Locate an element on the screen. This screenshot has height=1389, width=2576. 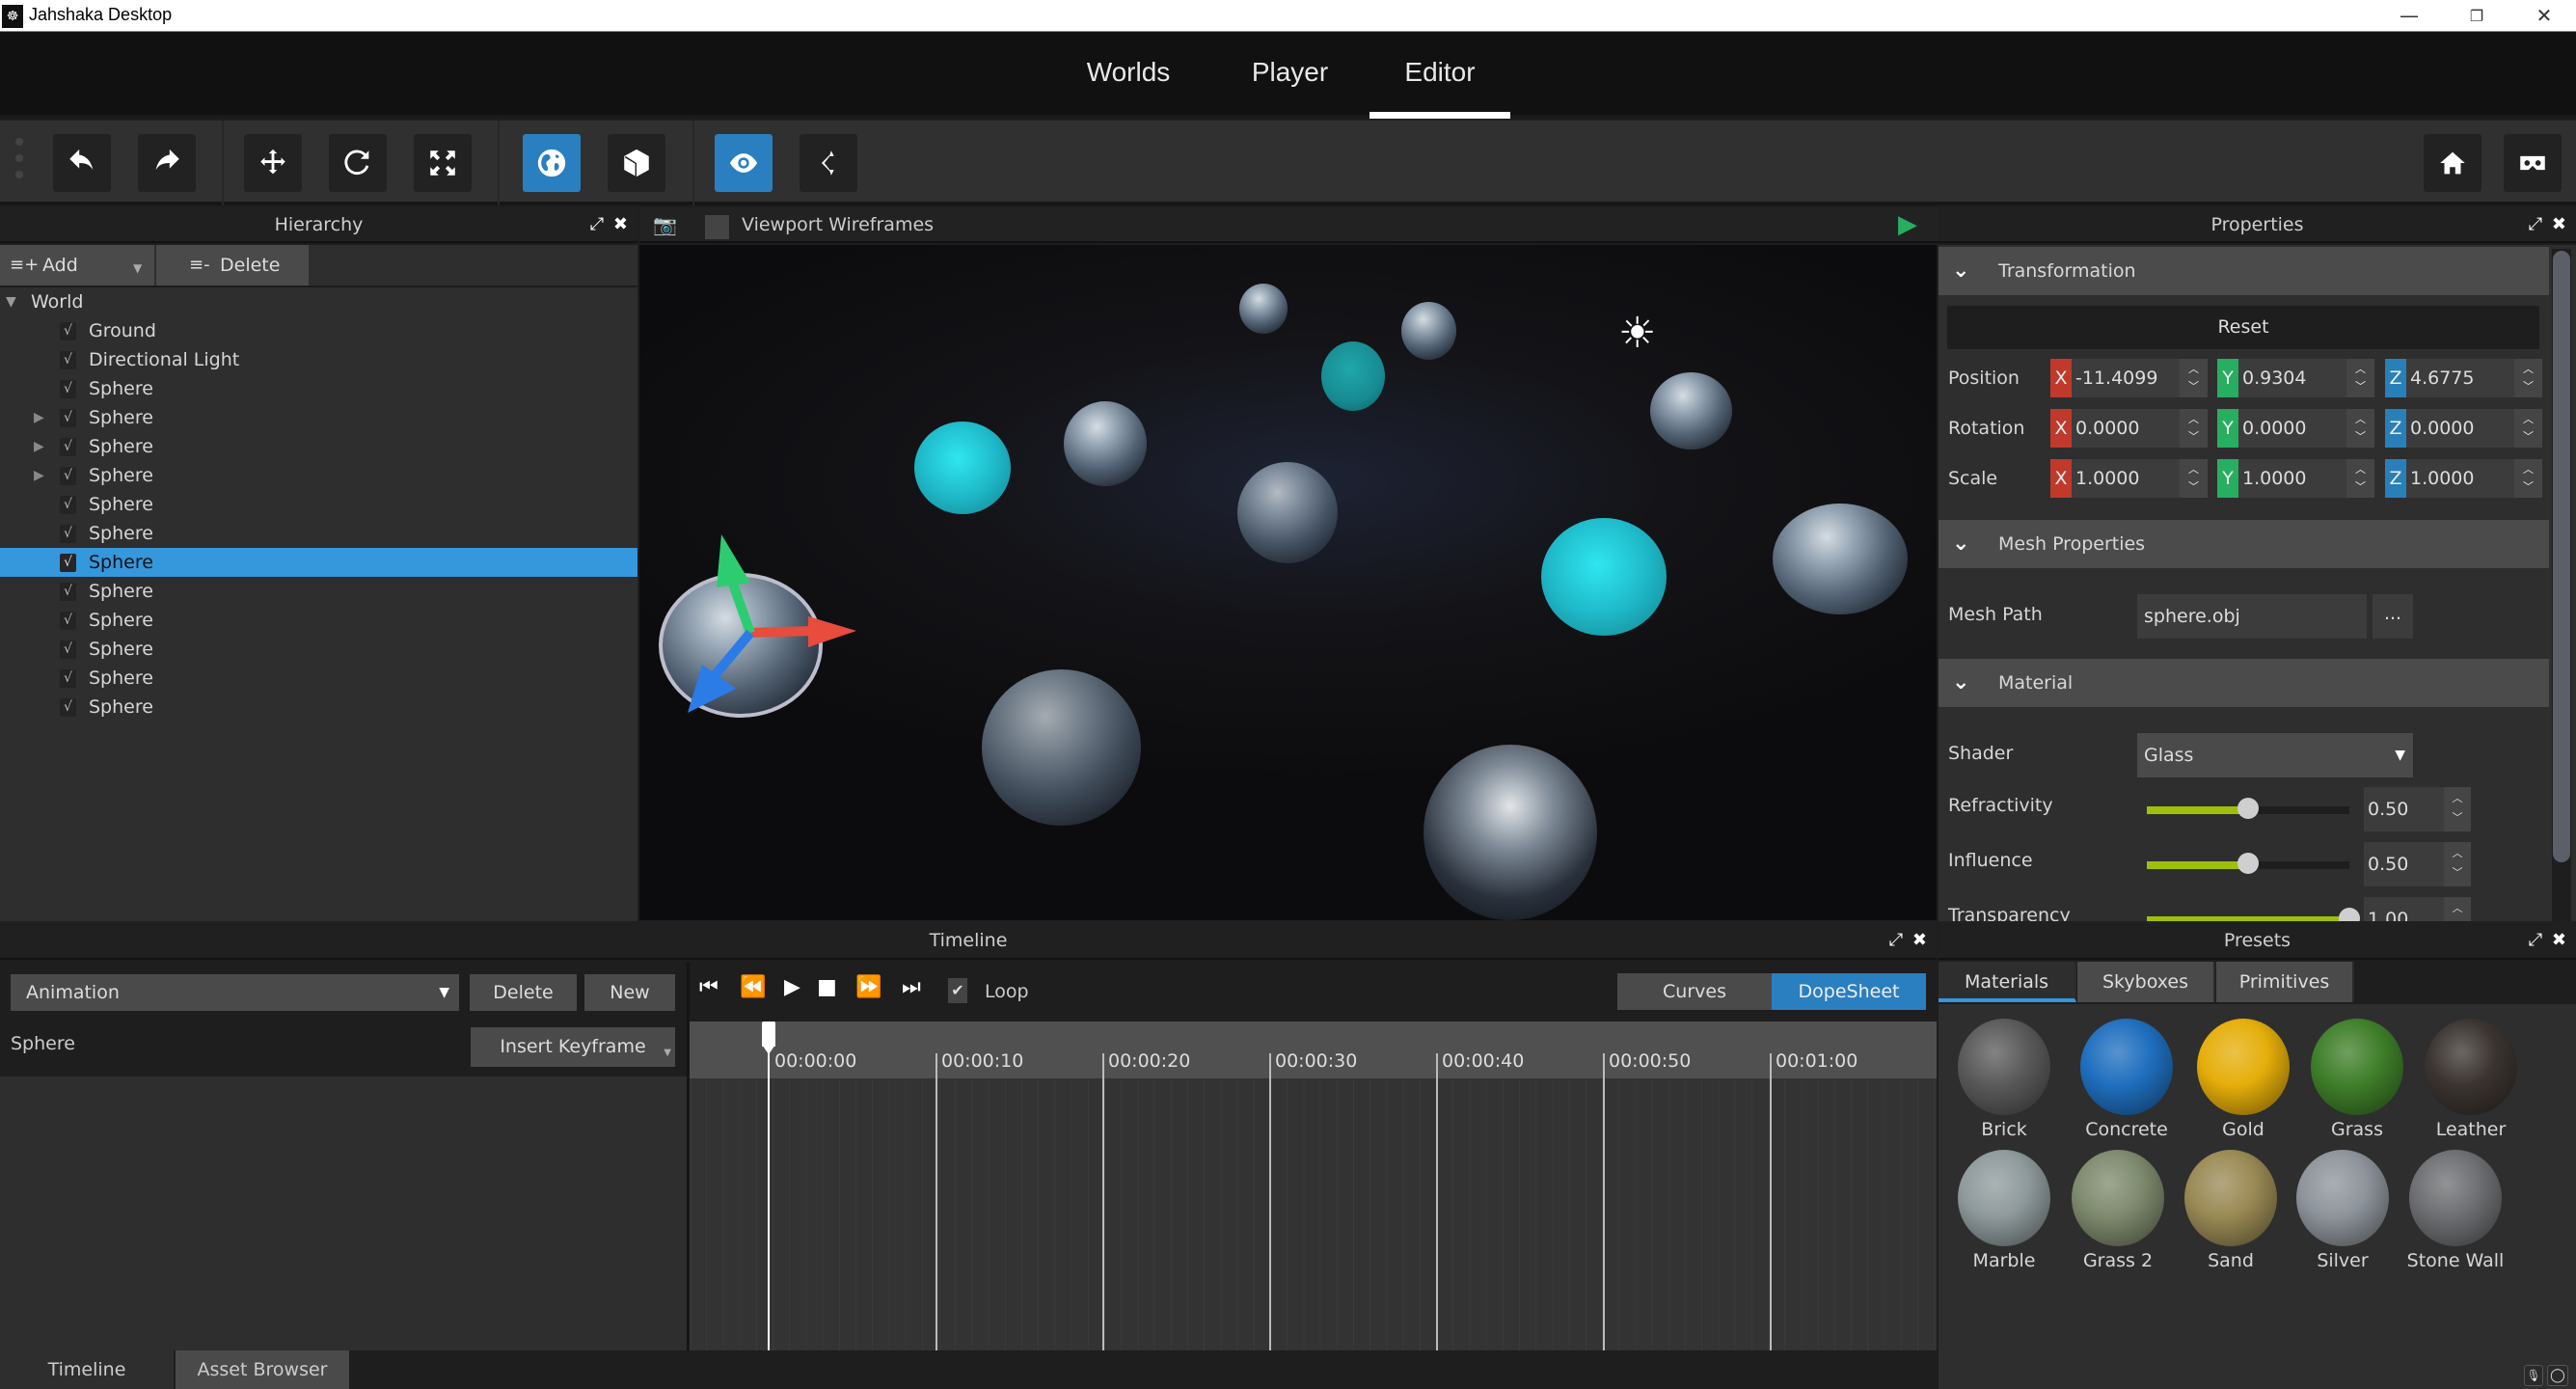
animation-select: Animation ▼ is located at coordinates (235, 993).